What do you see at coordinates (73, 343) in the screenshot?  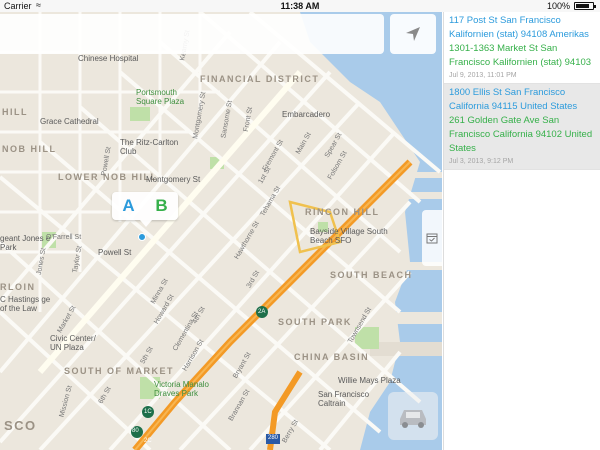 I see `place-label: Civic Center/ UN Plaza` at bounding box center [73, 343].